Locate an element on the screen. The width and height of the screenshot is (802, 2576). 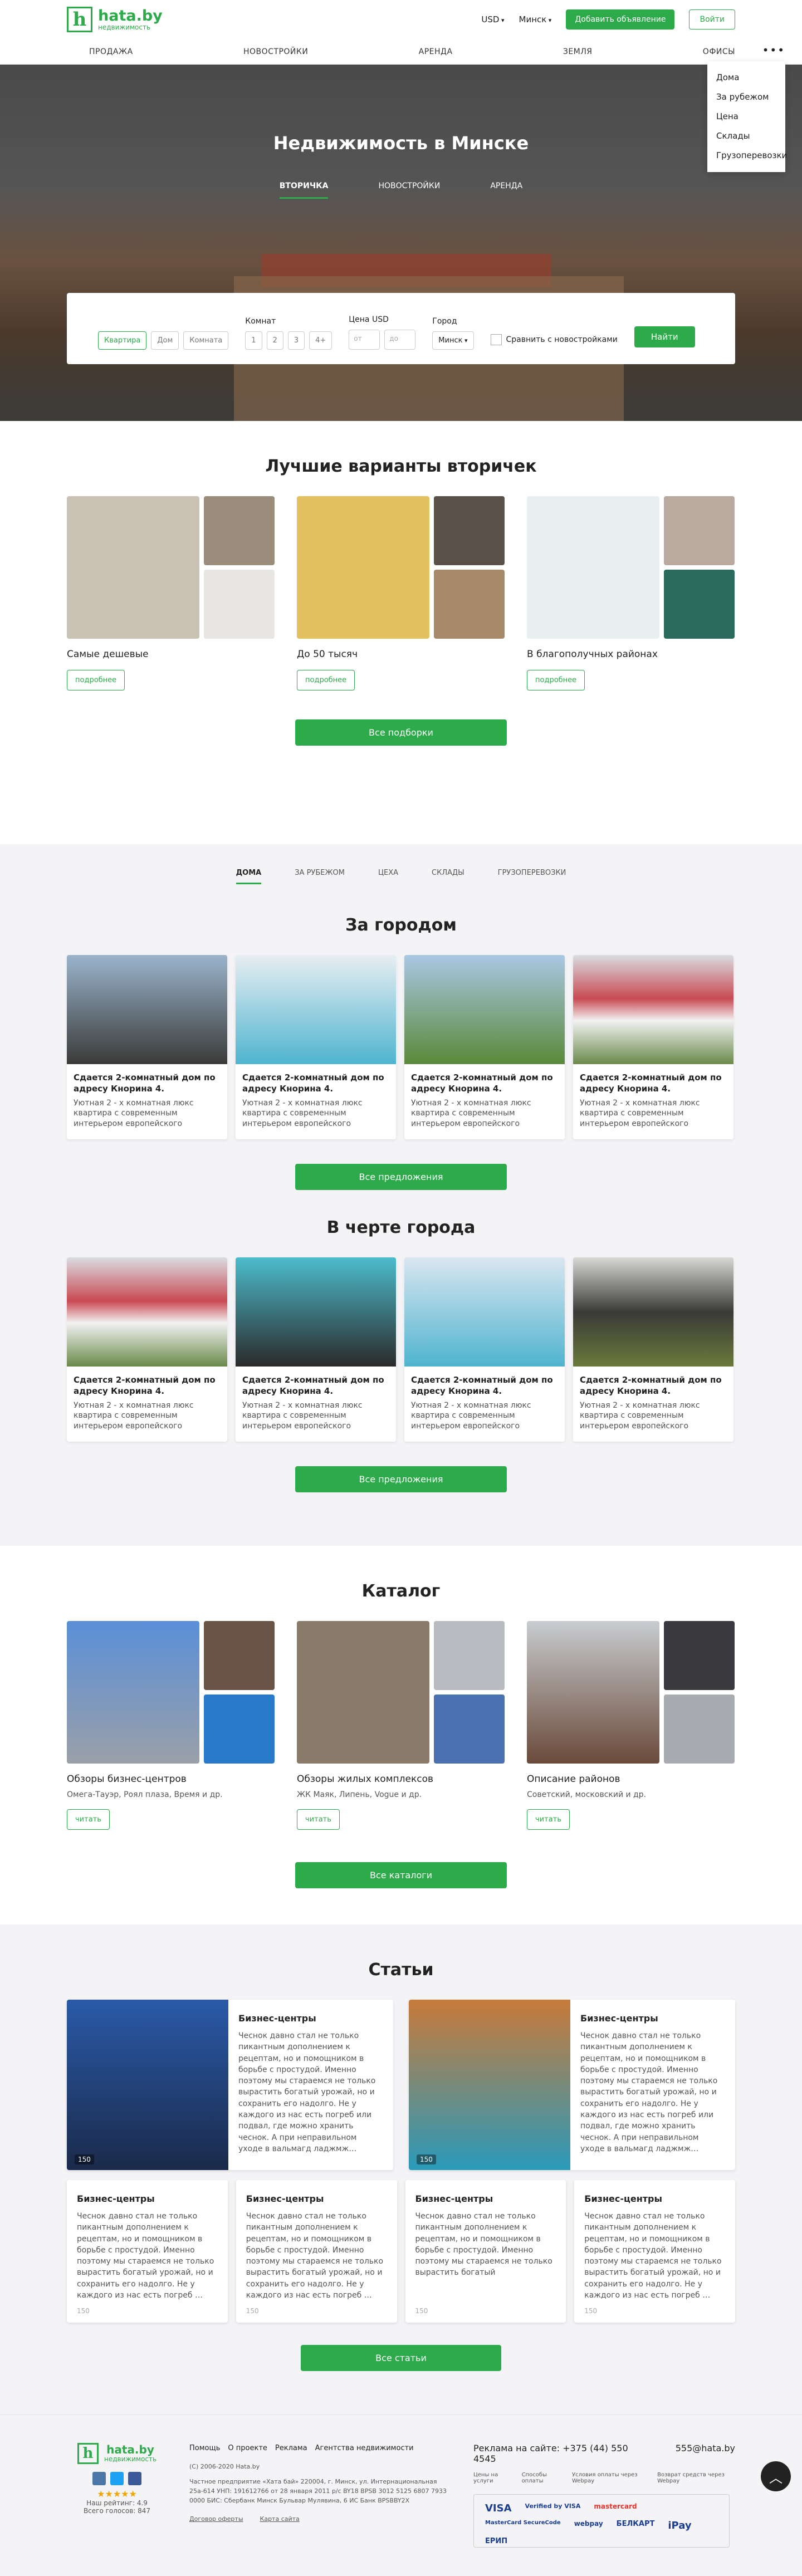
nav-item-new: НОВОСТРОЙКИ is located at coordinates (275, 51).